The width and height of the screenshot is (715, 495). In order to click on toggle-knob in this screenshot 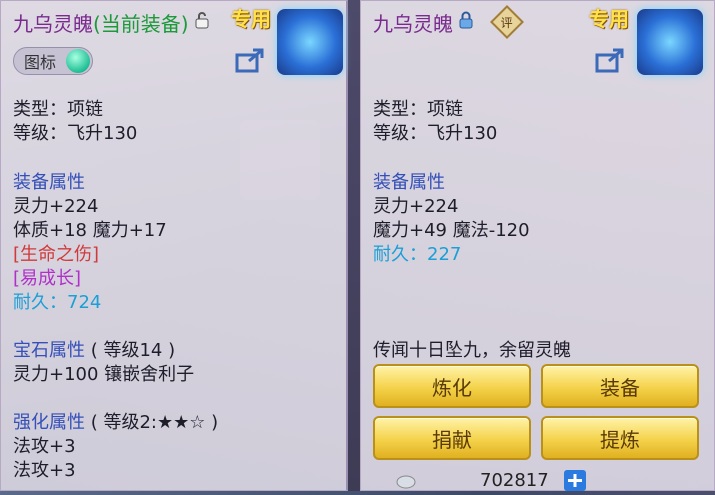, I will do `click(78, 61)`.